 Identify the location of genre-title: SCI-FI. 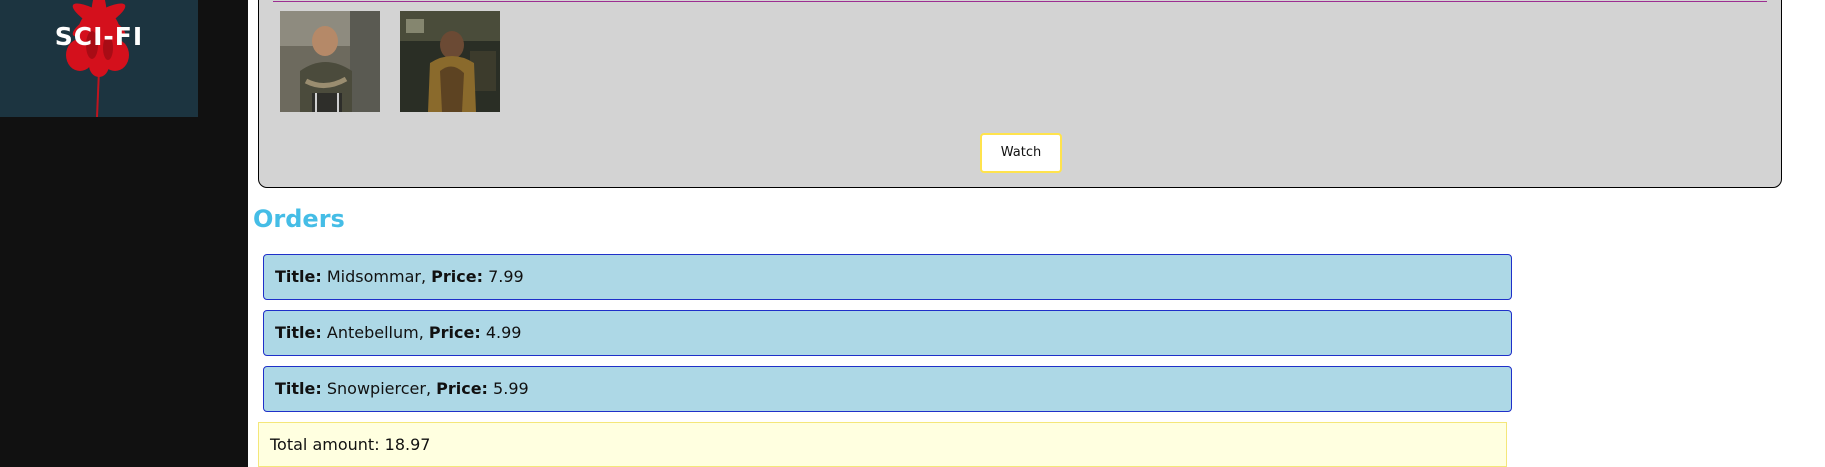
(99, 36).